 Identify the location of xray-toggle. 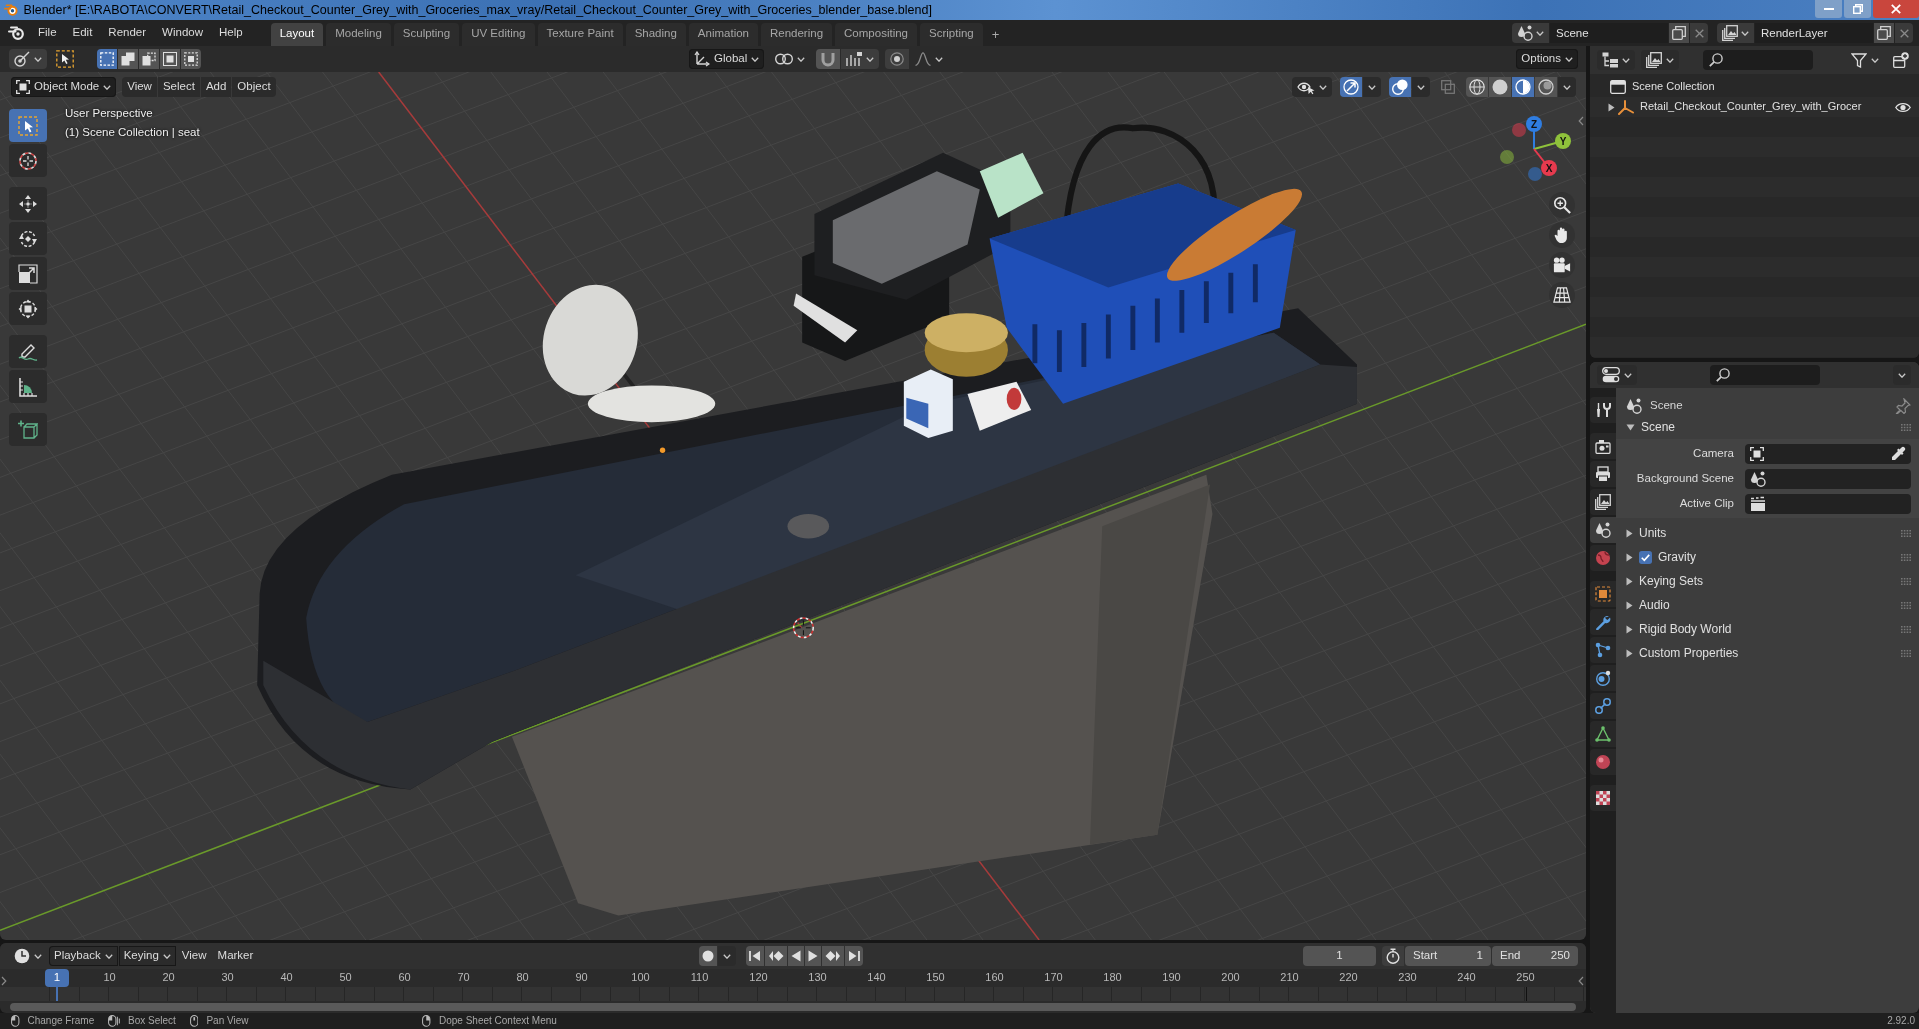
(1448, 87).